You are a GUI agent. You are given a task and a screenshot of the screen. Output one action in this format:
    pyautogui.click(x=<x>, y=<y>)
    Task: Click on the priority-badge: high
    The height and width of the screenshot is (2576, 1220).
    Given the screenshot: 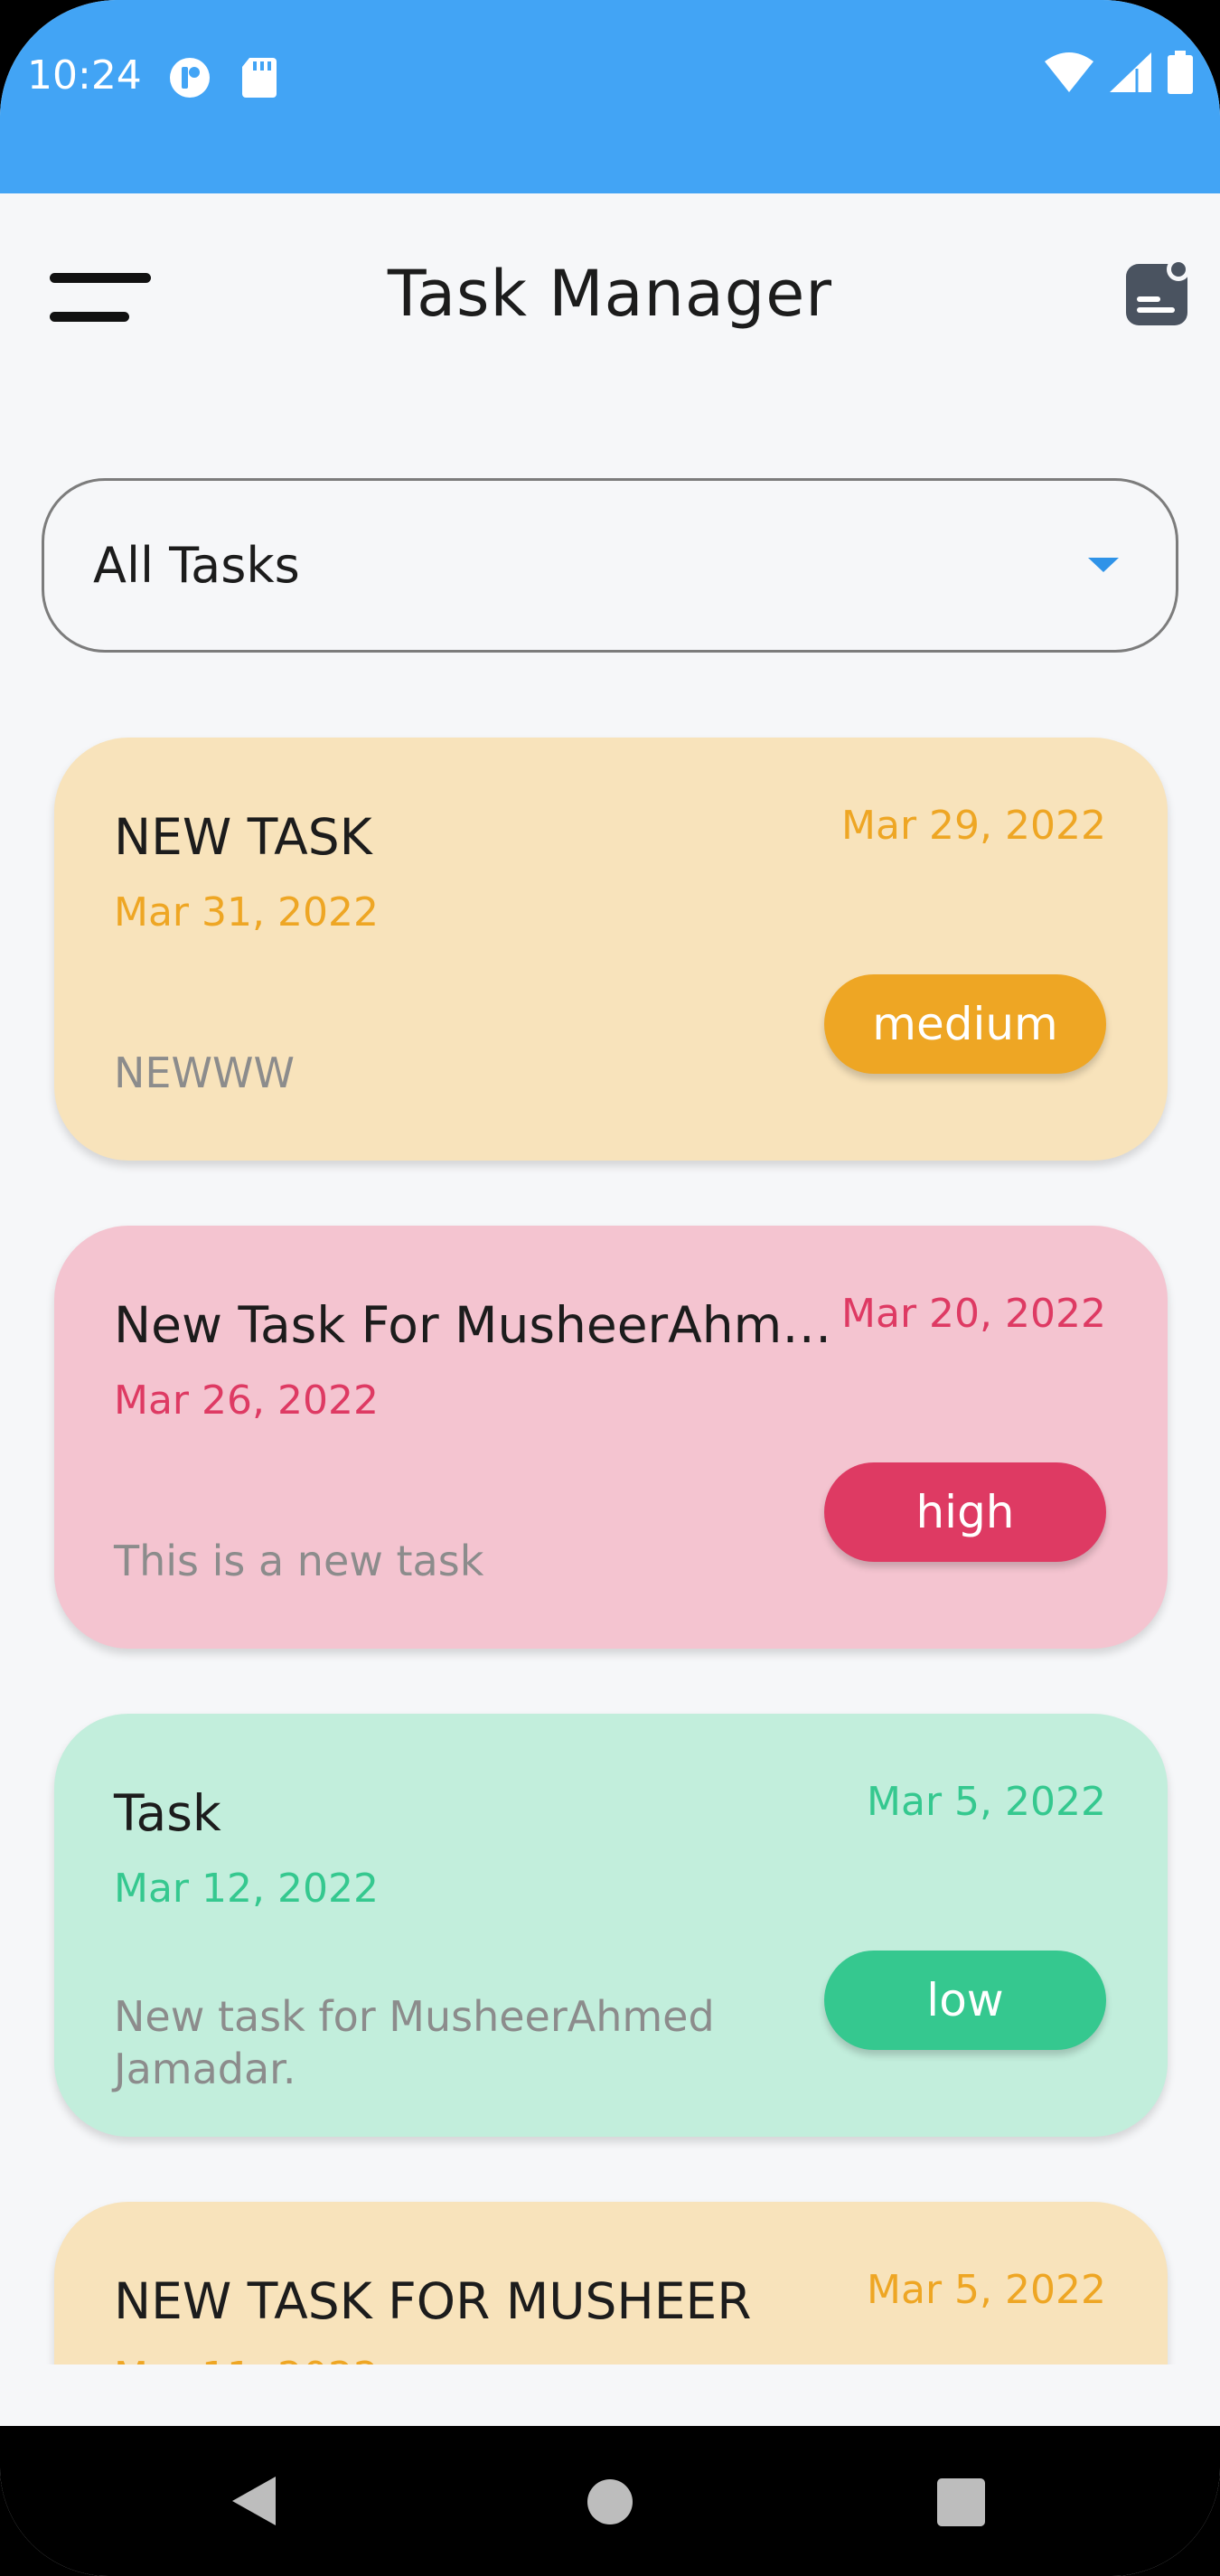 What is the action you would take?
    pyautogui.click(x=965, y=1512)
    